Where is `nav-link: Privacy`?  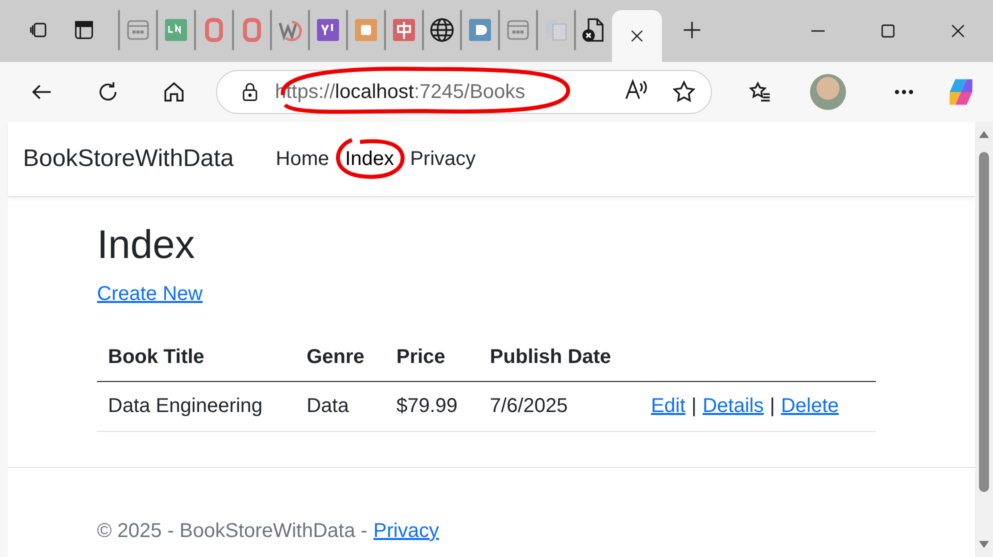 nav-link: Privacy is located at coordinates (443, 159).